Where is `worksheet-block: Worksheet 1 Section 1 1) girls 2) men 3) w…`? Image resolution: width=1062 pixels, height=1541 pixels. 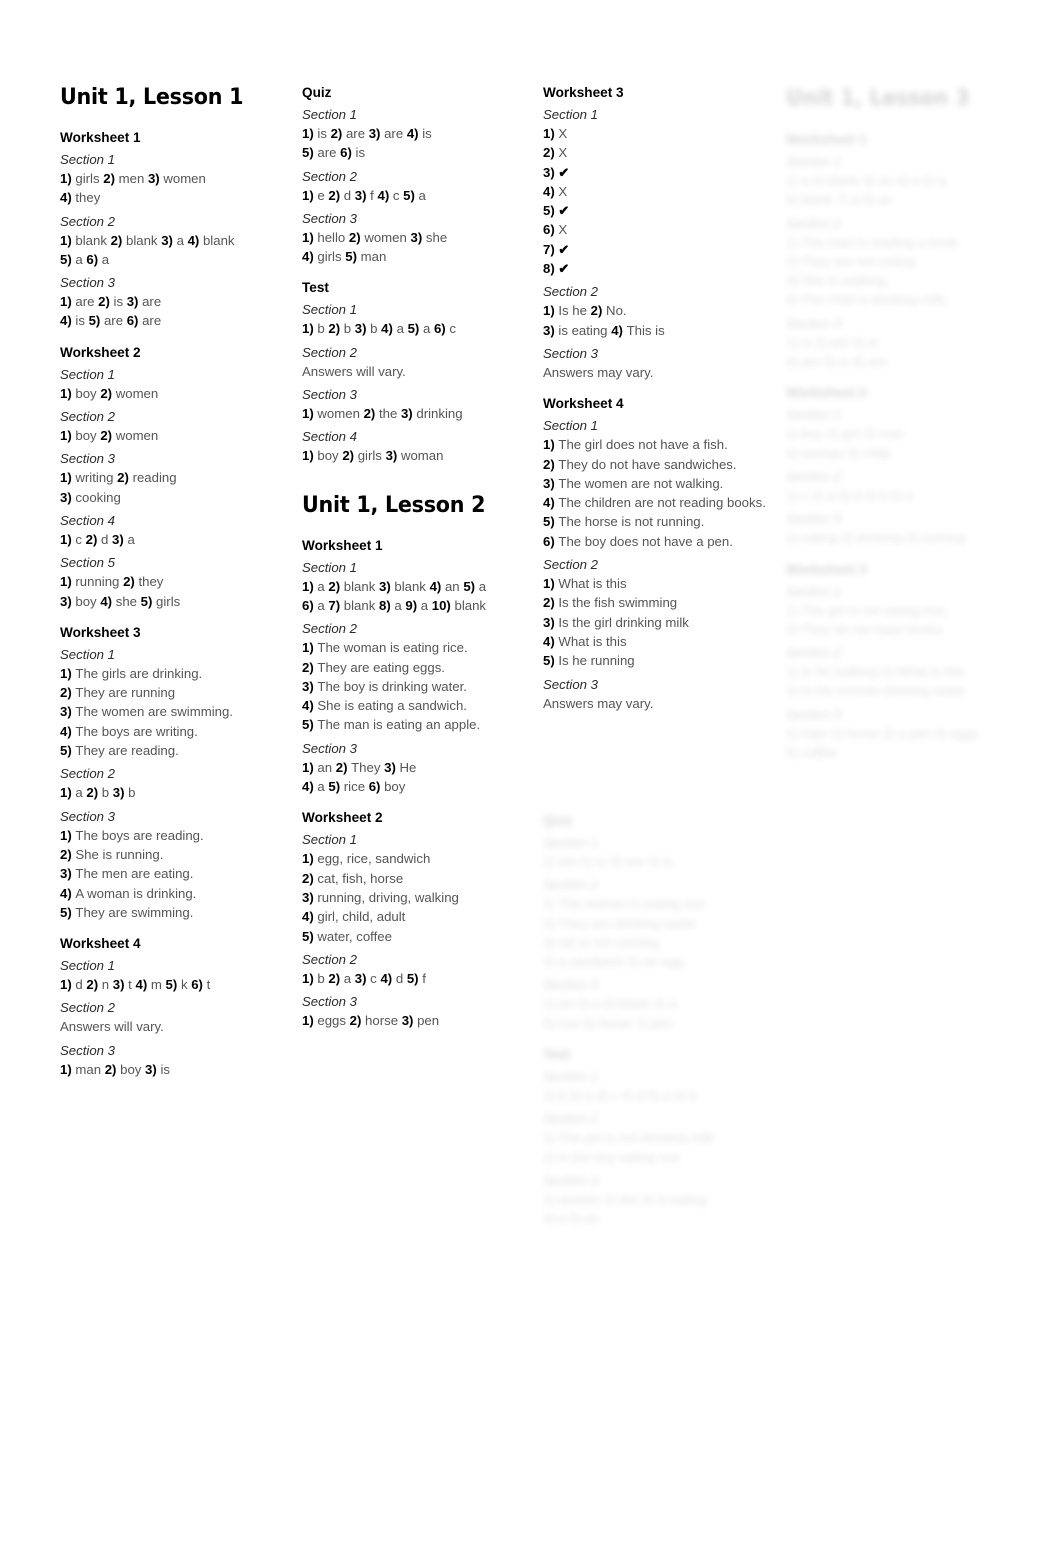
worksheet-block: Worksheet 1 Section 1 1) girls 2) men 3) w… is located at coordinates (175, 230).